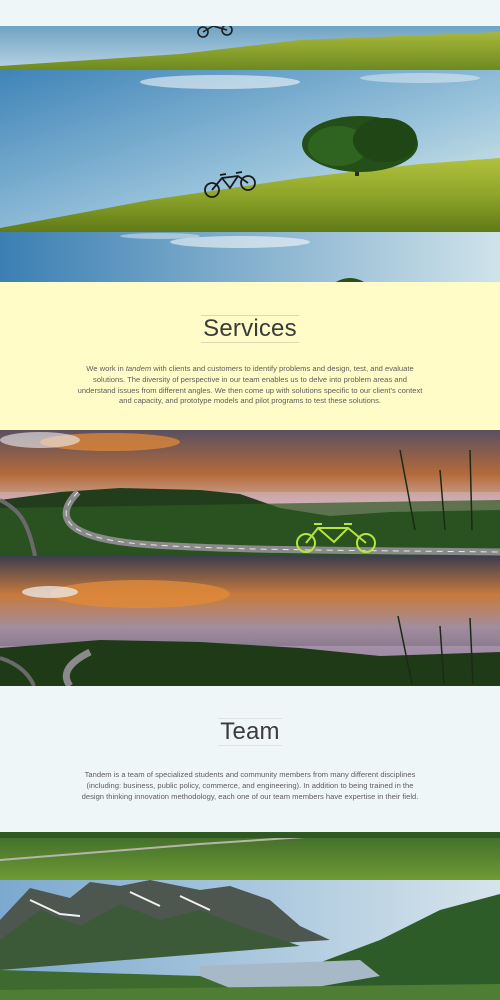 Image resolution: width=500 pixels, height=1000 pixels. Describe the element at coordinates (250, 493) in the screenshot. I see `sunset-banner-top` at that location.